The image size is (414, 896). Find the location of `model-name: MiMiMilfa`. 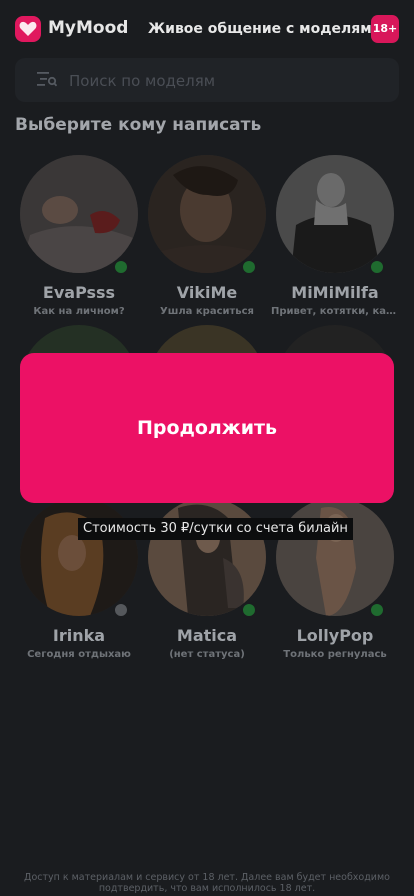

model-name: MiMiMilfa is located at coordinates (335, 292).